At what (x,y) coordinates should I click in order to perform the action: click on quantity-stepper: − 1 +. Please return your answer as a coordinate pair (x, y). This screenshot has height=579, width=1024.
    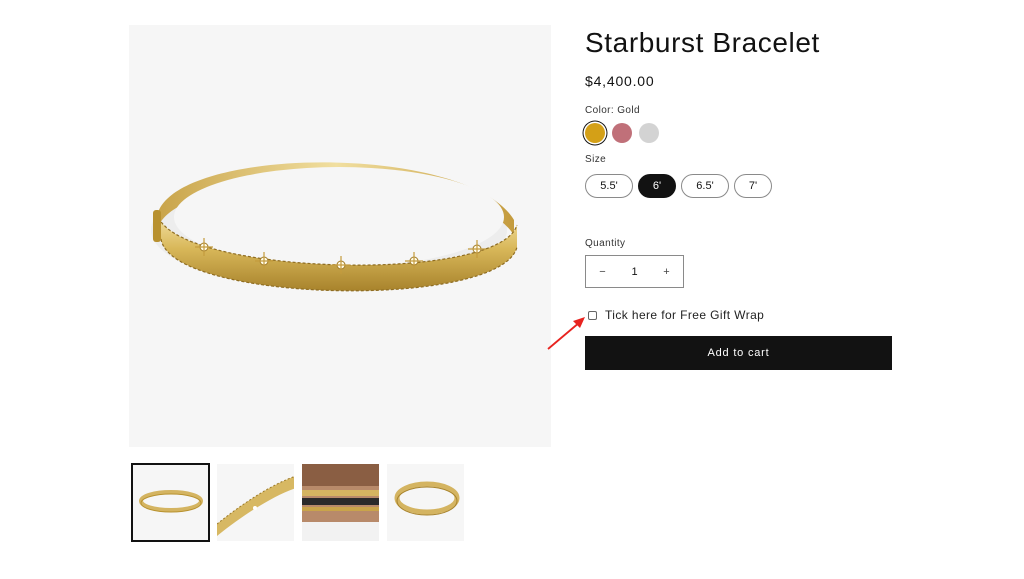
    Looking at the image, I should click on (634, 271).